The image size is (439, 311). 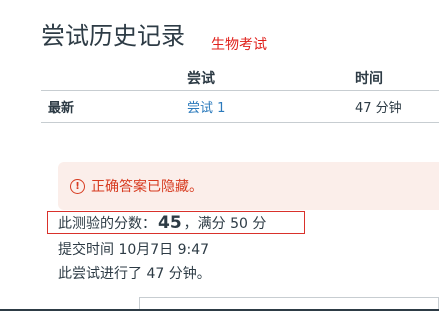 I want to click on attempt-duration-text: 此尝试进行了 47 分钟。, so click(x=134, y=274).